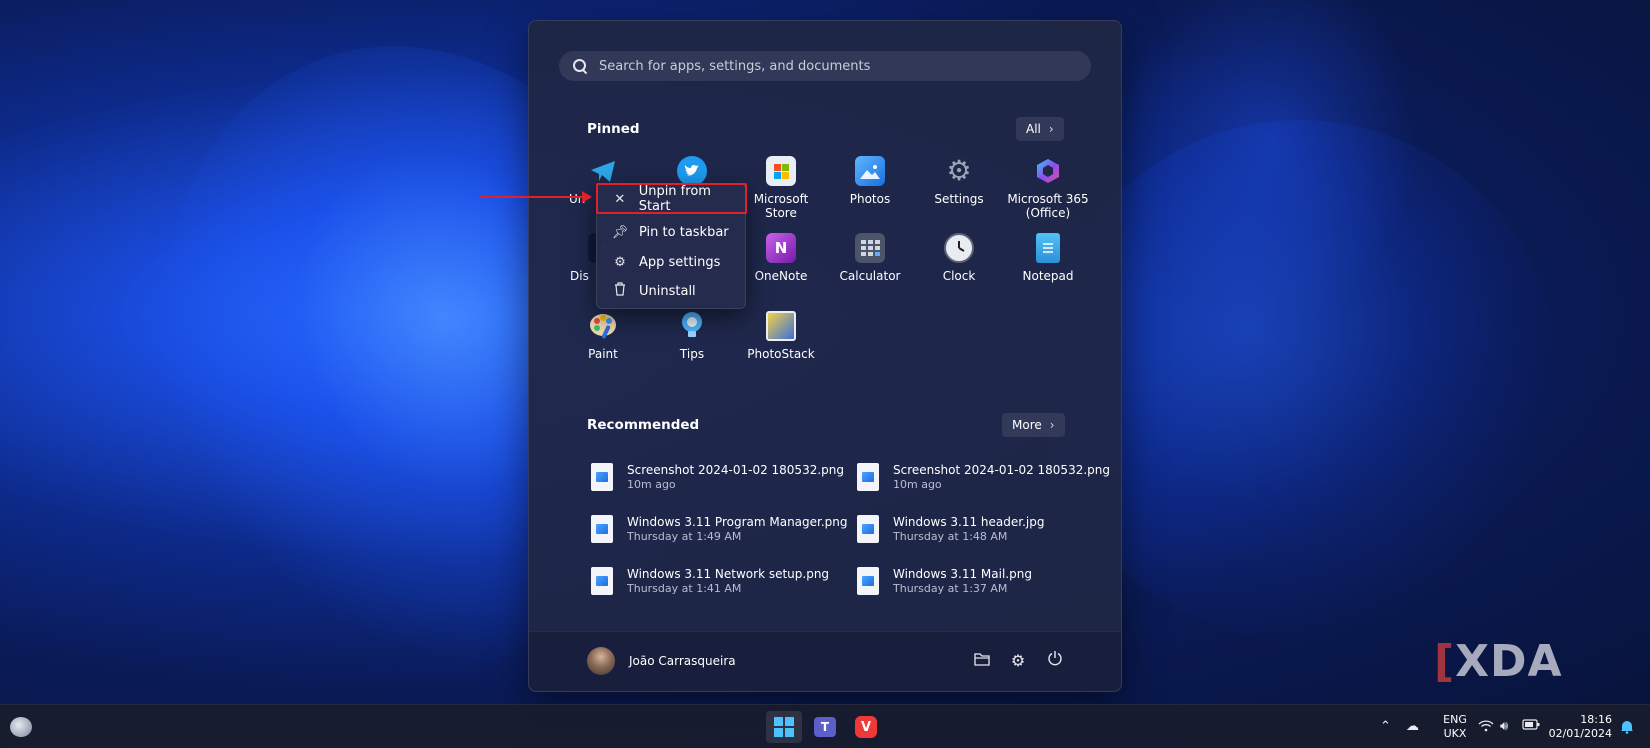  I want to click on user-name: João Carrasqueira, so click(682, 661).